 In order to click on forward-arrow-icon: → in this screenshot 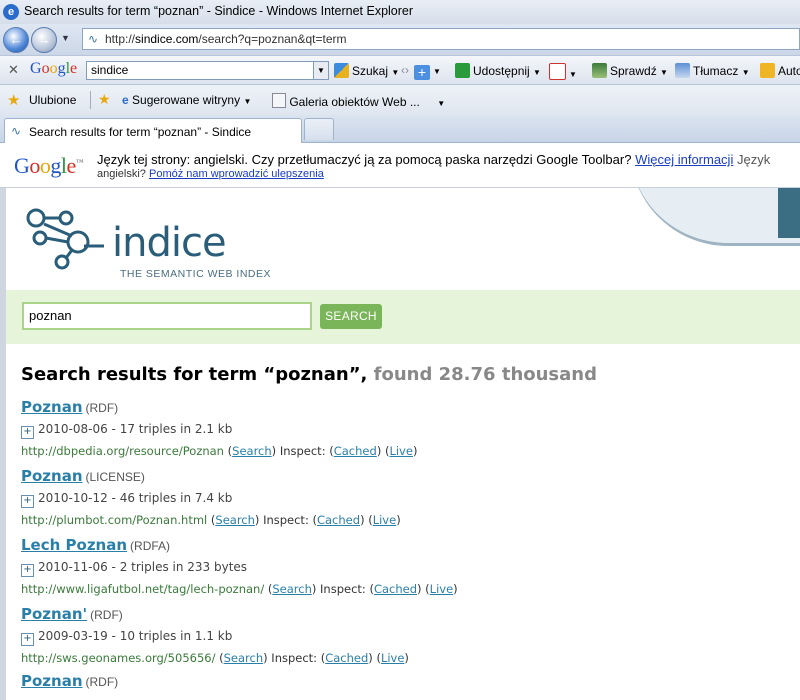, I will do `click(44, 40)`.